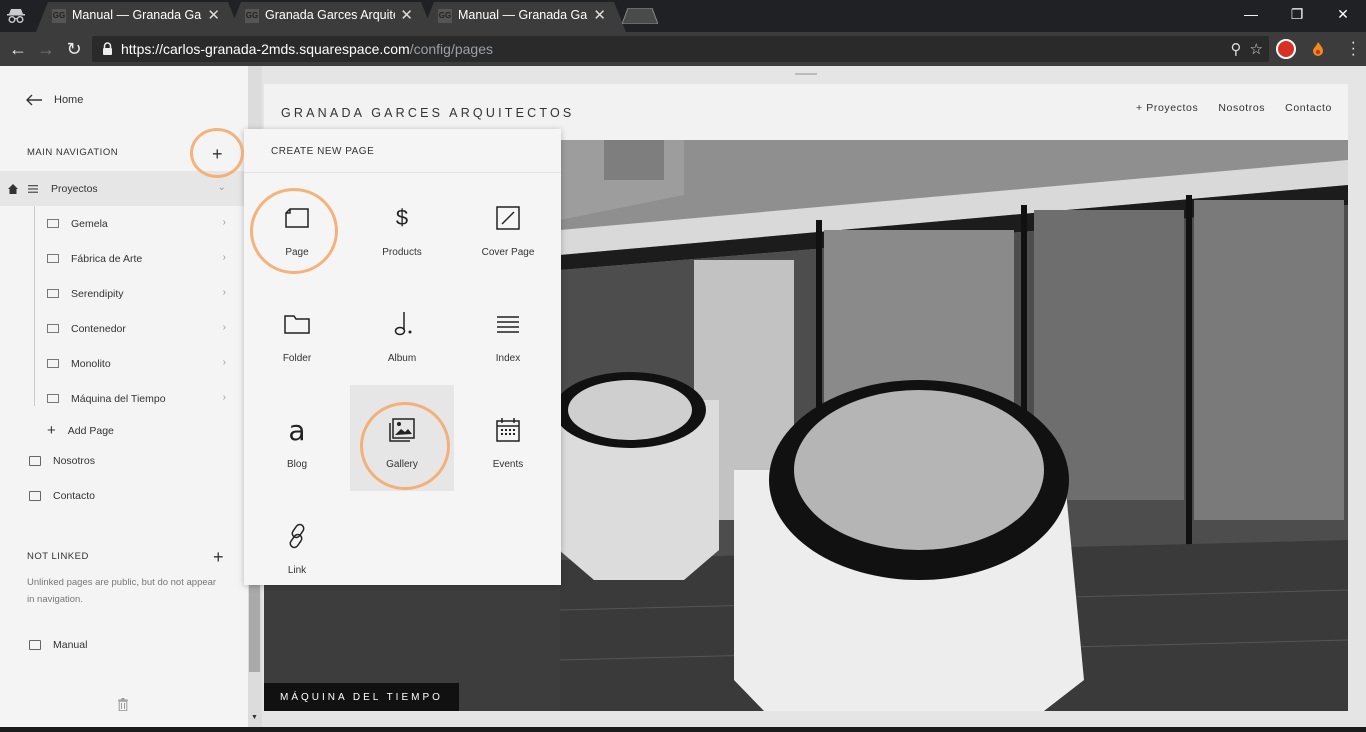 The width and height of the screenshot is (1366, 732). I want to click on folder-icon, so click(297, 324).